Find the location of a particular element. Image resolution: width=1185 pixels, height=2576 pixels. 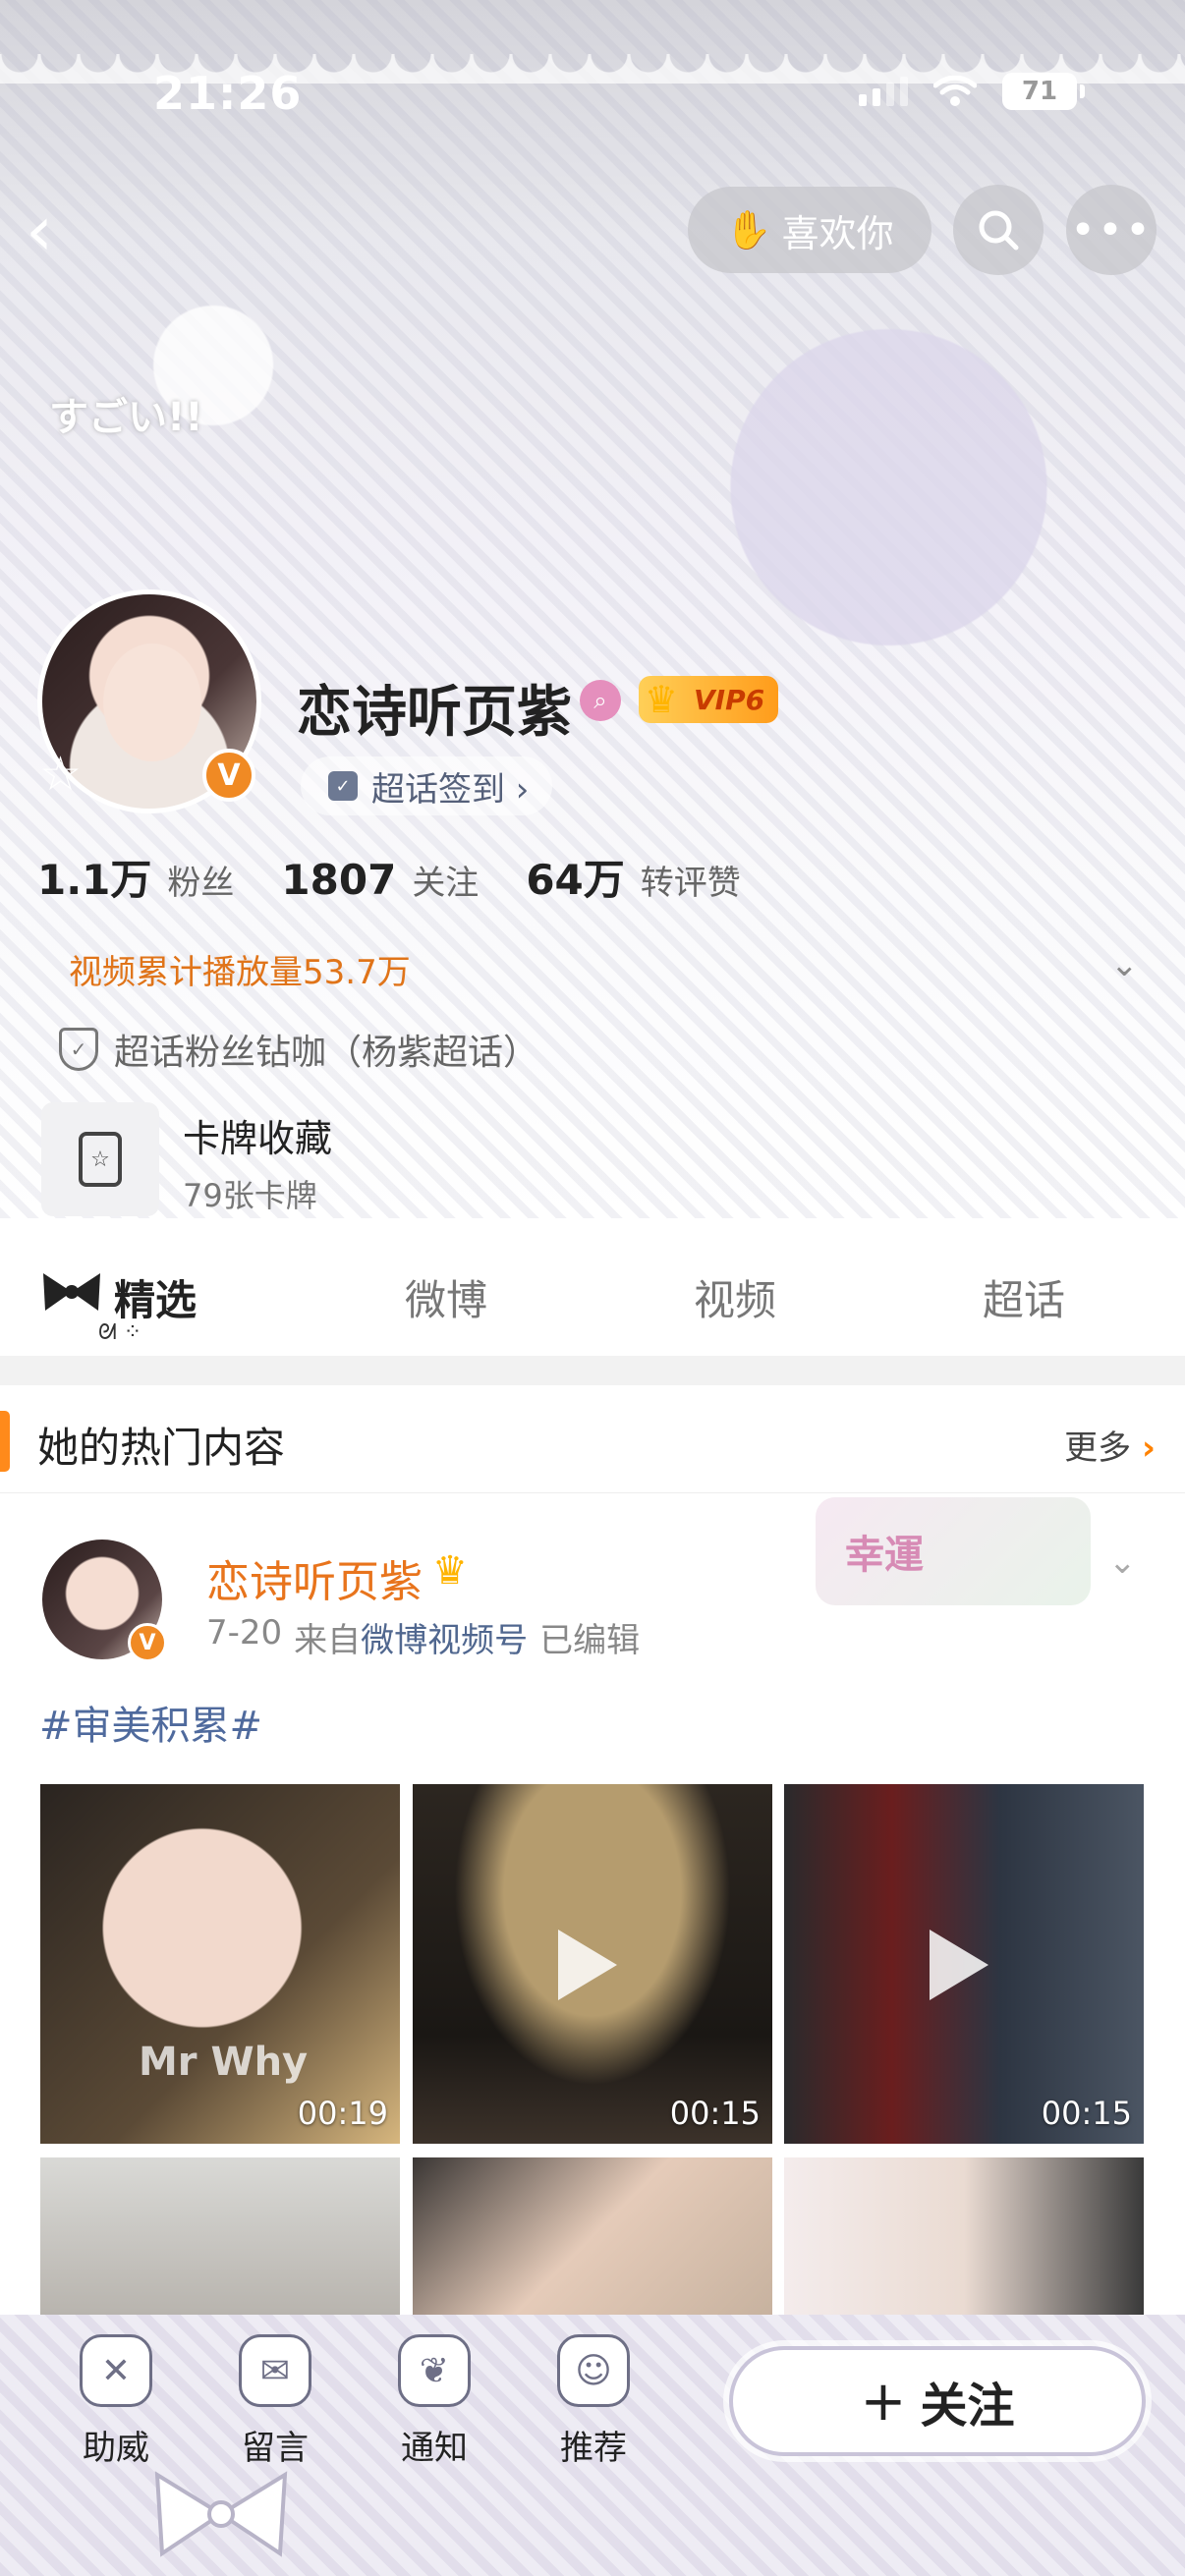

video-play-count: 视频累计播放量53.7万 is located at coordinates (240, 972).